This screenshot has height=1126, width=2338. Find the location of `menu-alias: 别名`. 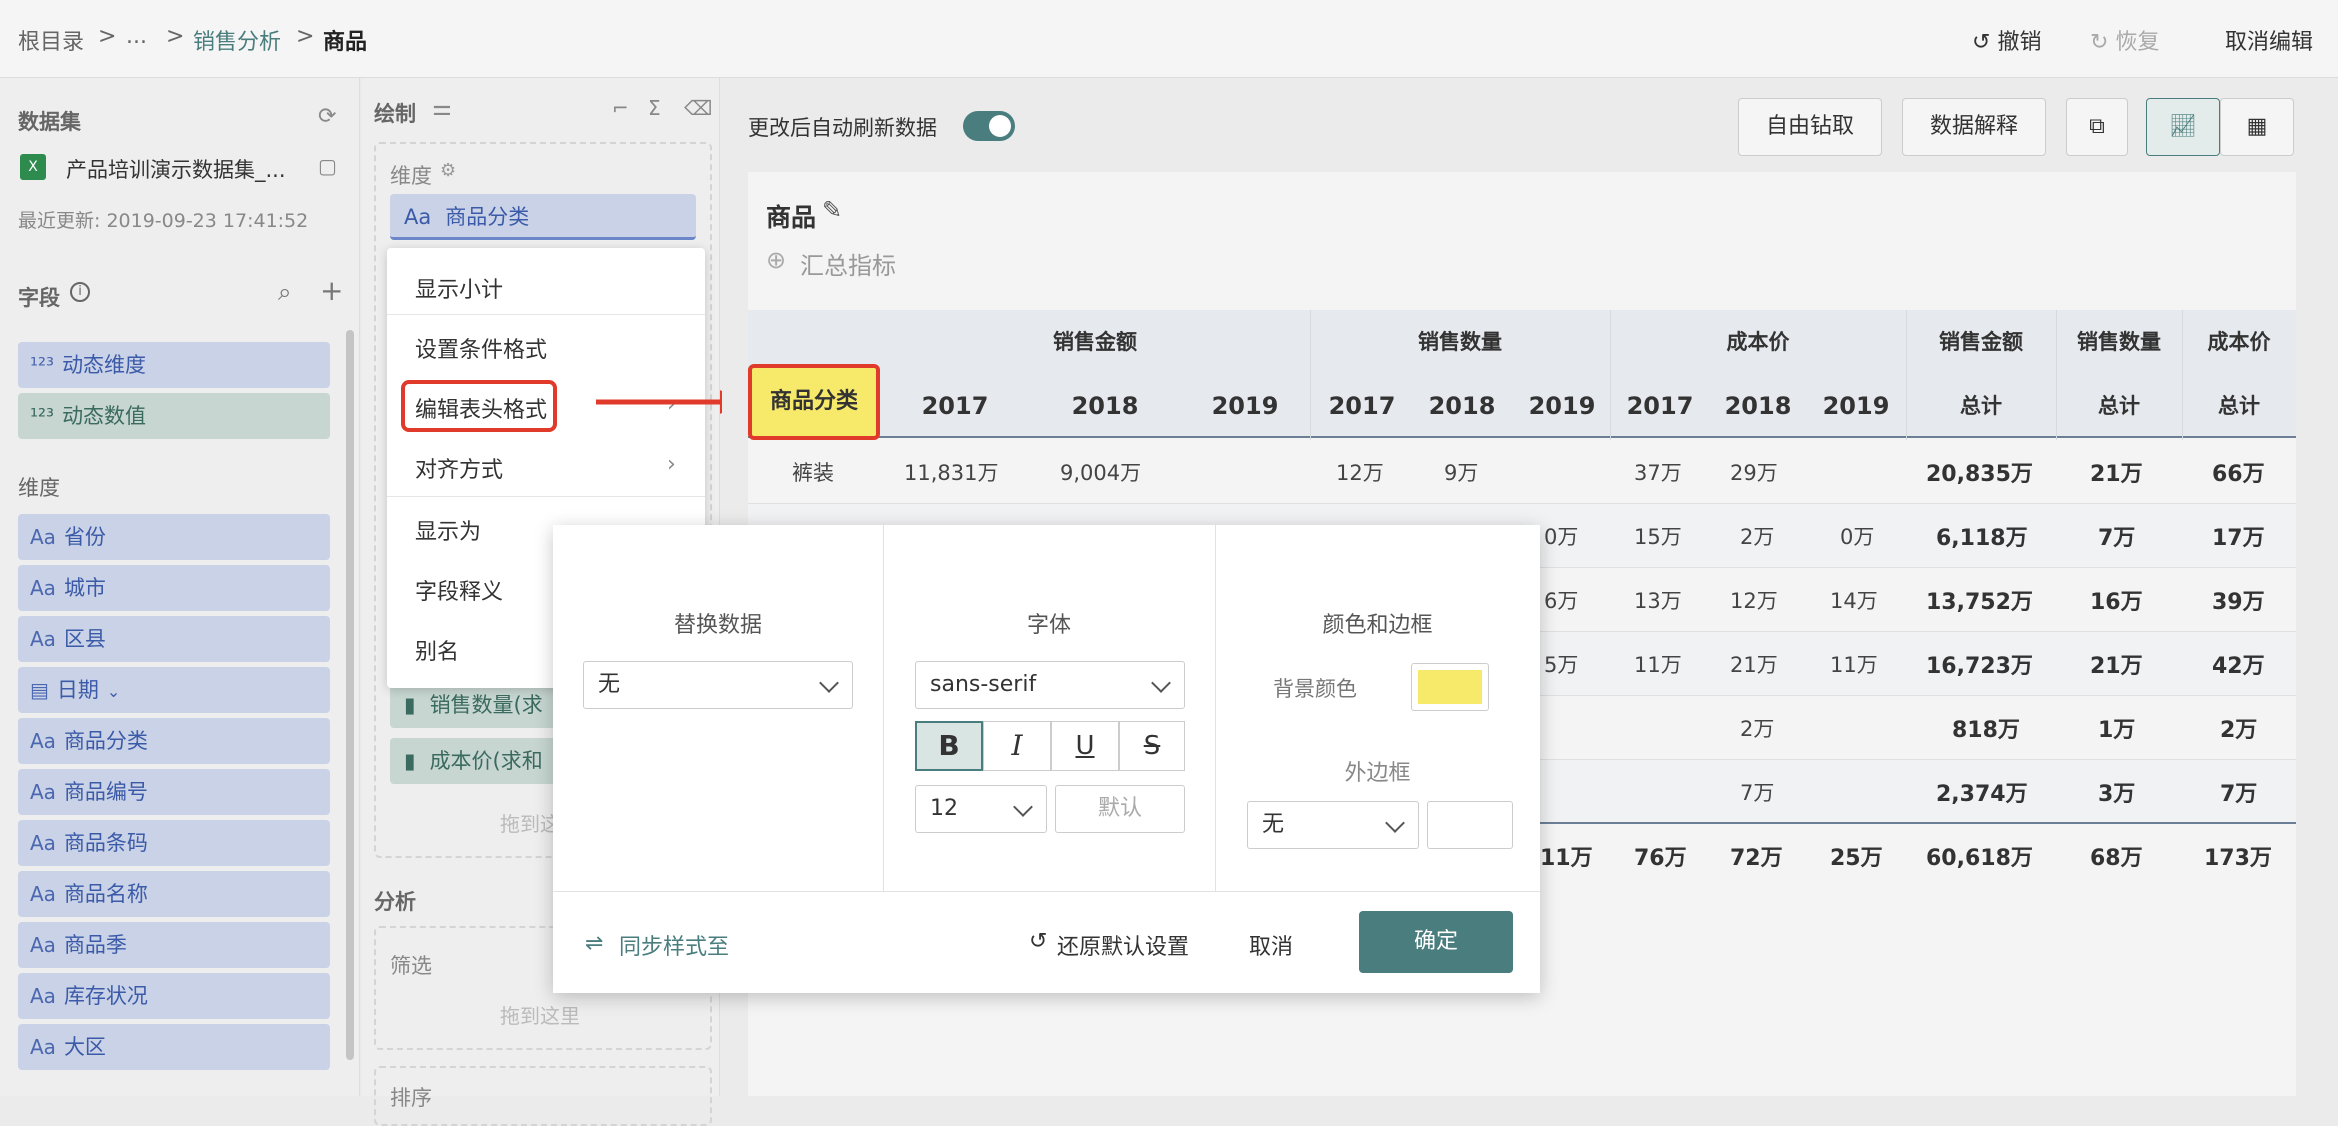

menu-alias: 别名 is located at coordinates (437, 650).